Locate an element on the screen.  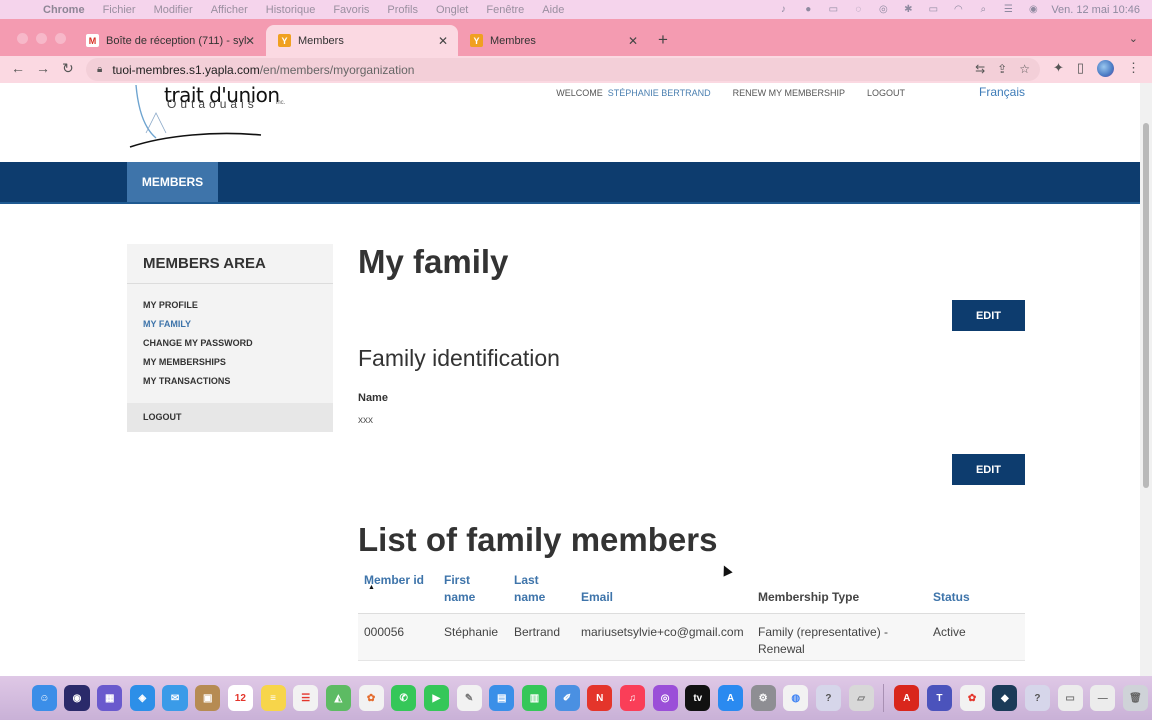
column-header-first-name: First name is located at coordinates (469, 589).